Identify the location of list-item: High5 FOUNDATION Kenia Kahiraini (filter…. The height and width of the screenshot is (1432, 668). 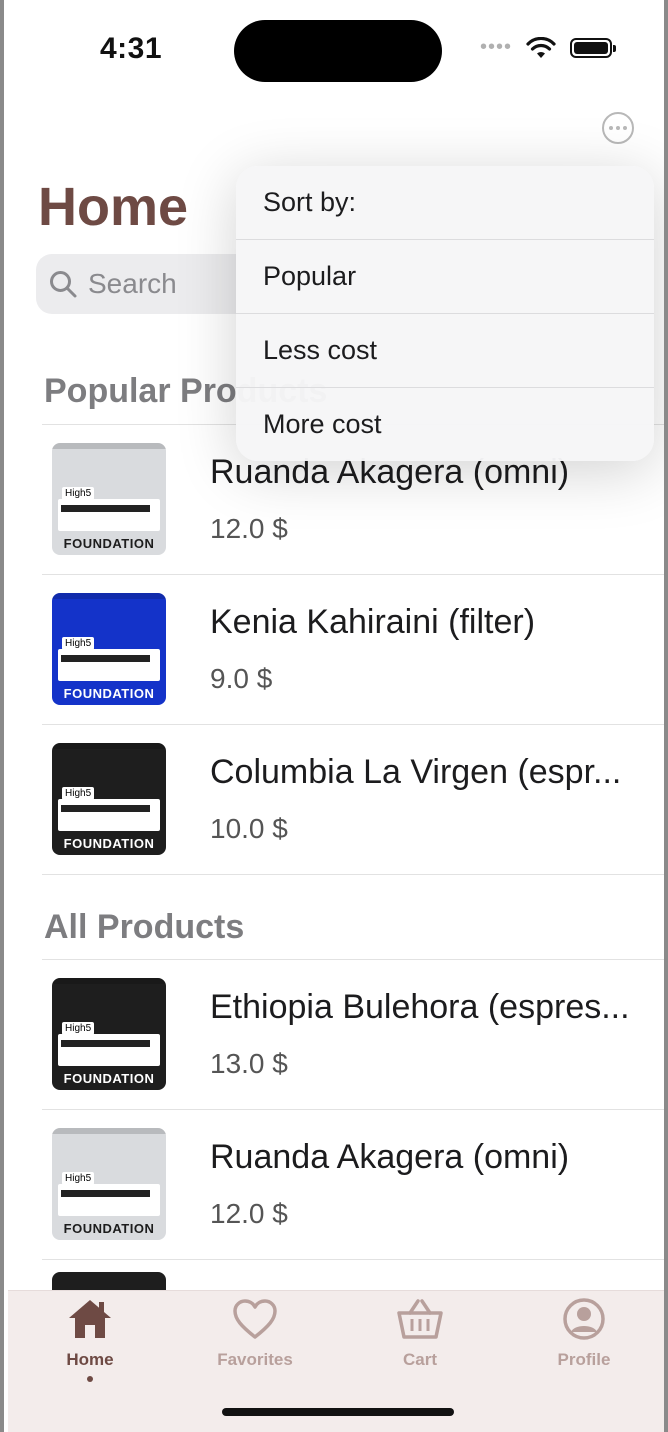
(353, 649).